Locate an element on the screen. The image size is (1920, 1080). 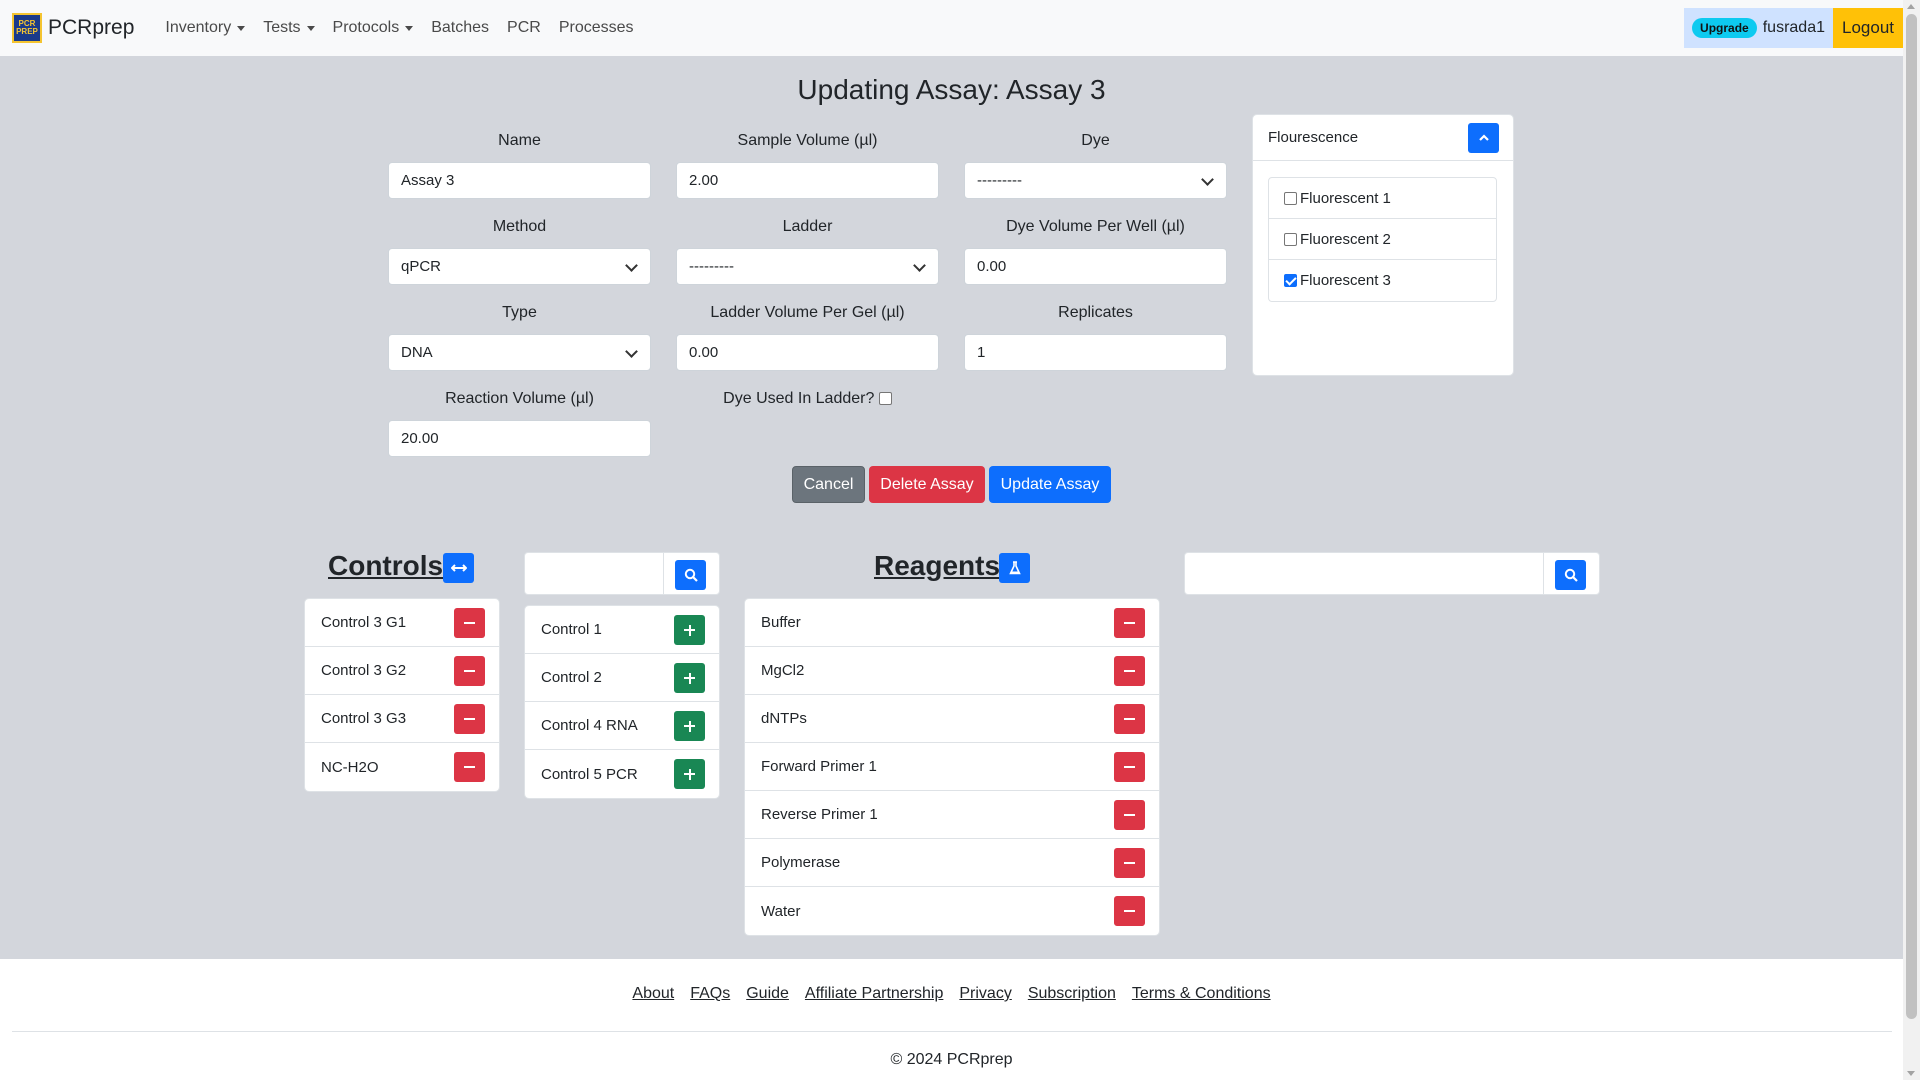
reagents-search-button is located at coordinates (1570, 575).